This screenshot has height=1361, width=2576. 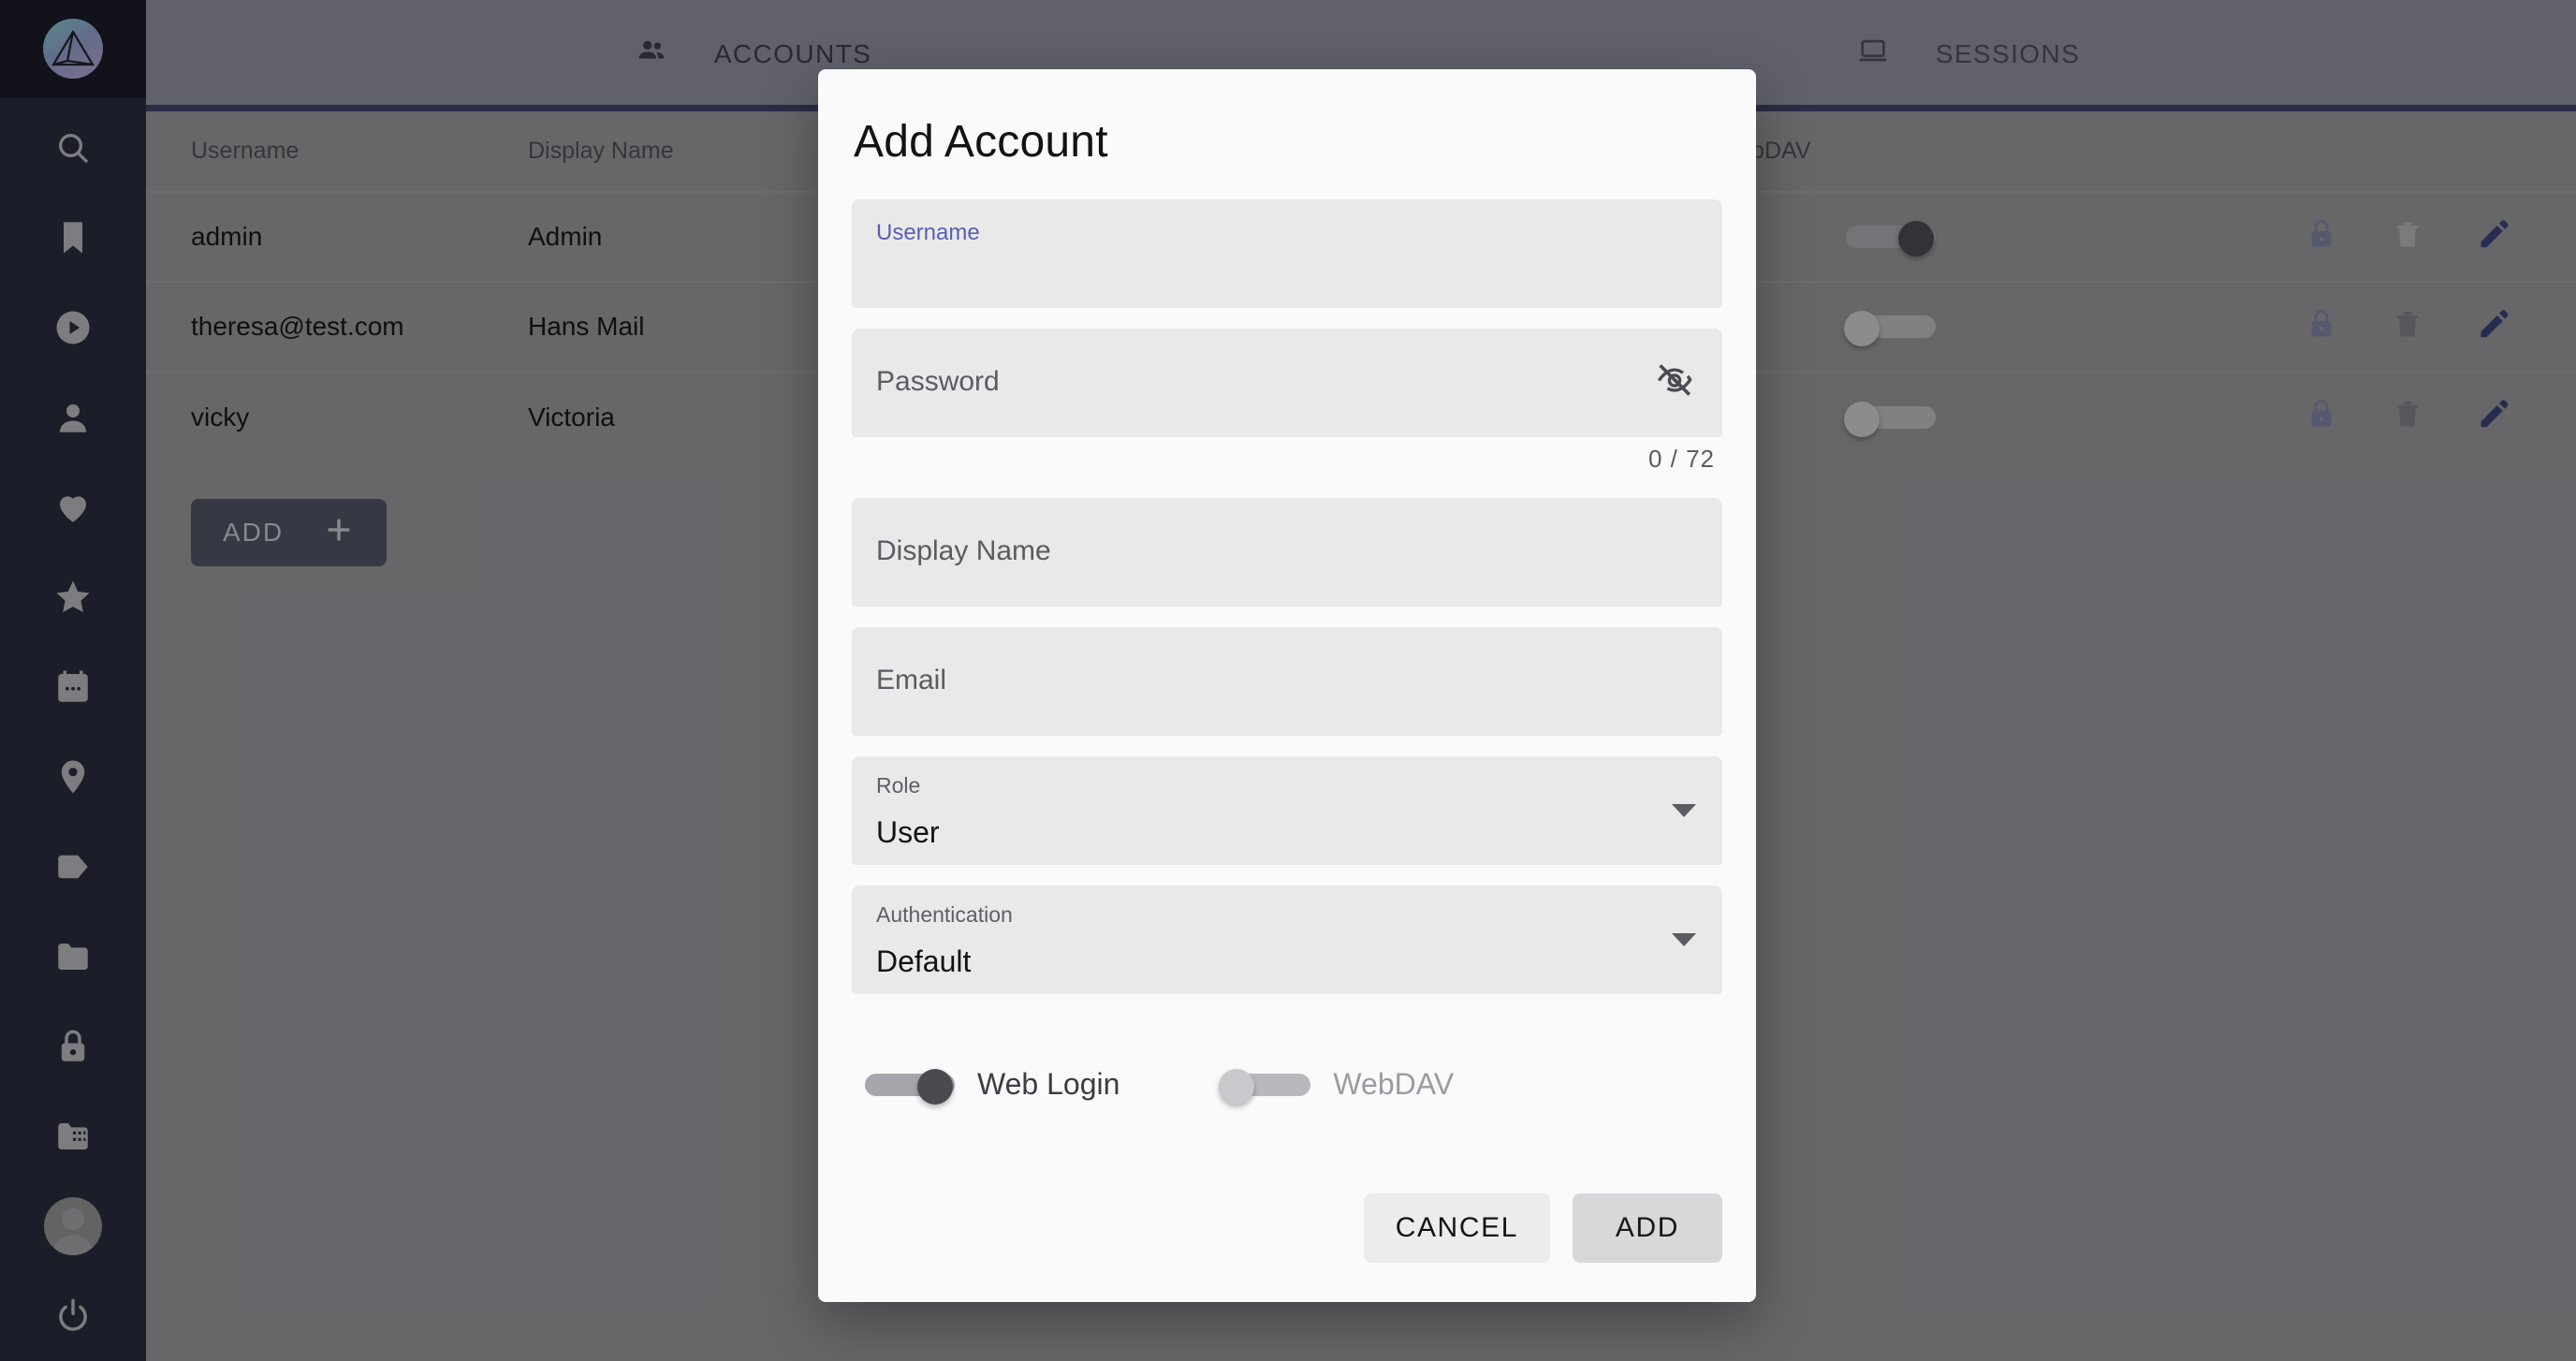 I want to click on cancel-button: CANCEL, so click(x=1456, y=1228).